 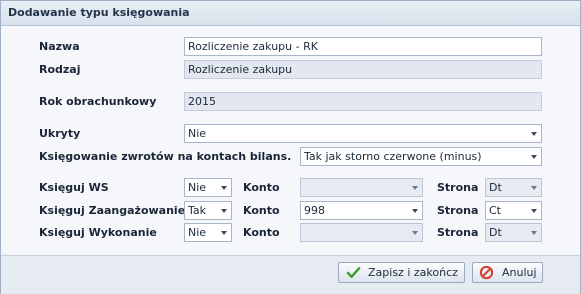 What do you see at coordinates (393, 156) in the screenshot?
I see `zwroty-value: Tak jak storno czerwone (minus)` at bounding box center [393, 156].